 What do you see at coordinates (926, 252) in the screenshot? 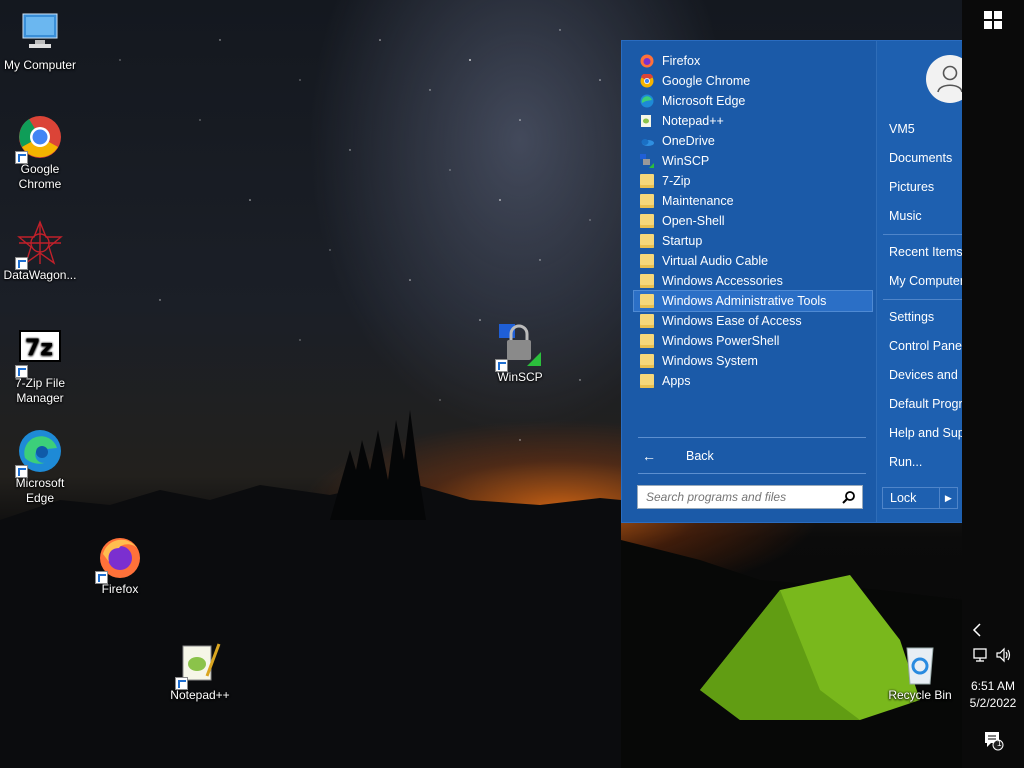
I see `menu-item-label: Recent Items` at bounding box center [926, 252].